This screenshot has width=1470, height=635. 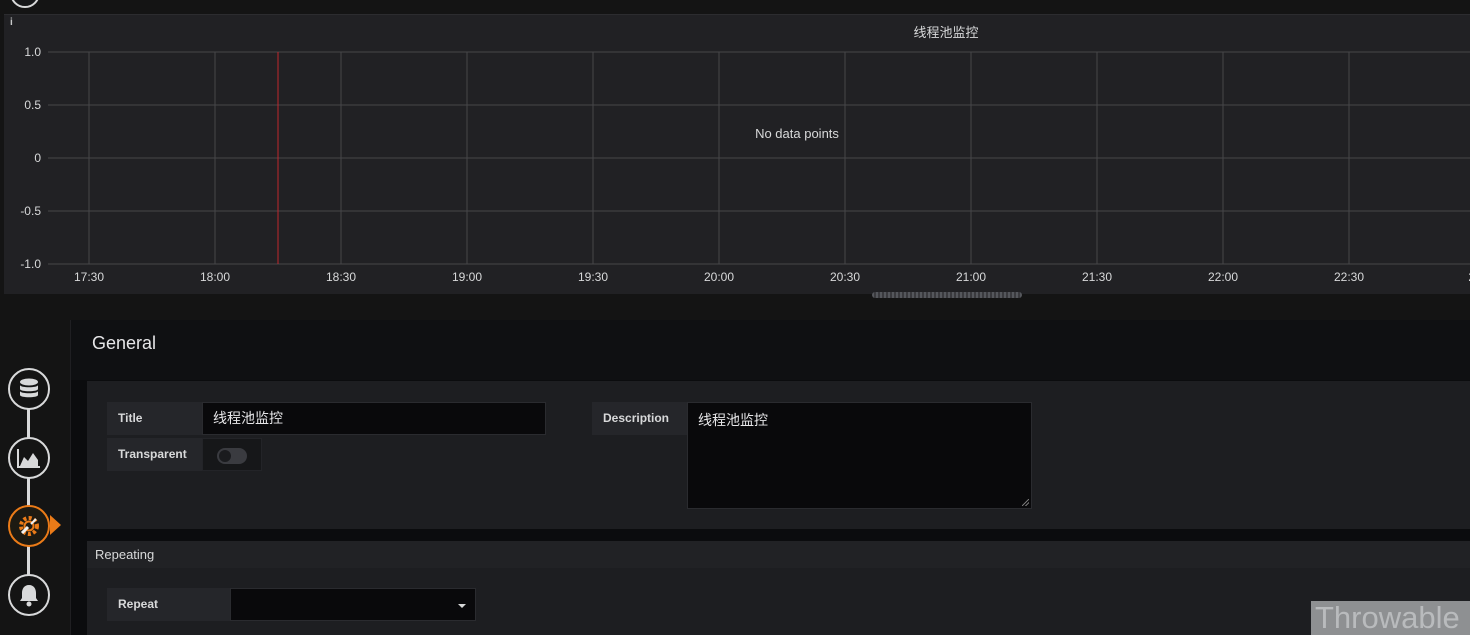 What do you see at coordinates (374, 418) in the screenshot?
I see `title-input: 线程池监控` at bounding box center [374, 418].